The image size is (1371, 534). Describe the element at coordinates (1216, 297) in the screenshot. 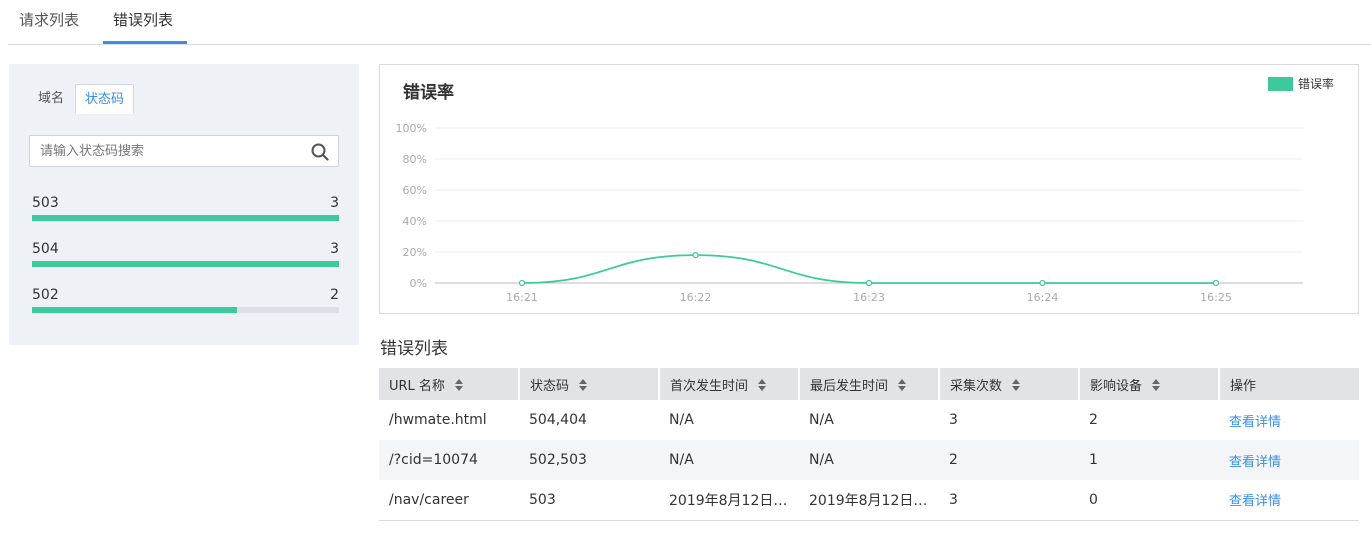

I see `x-tick-label: 16:25` at that location.